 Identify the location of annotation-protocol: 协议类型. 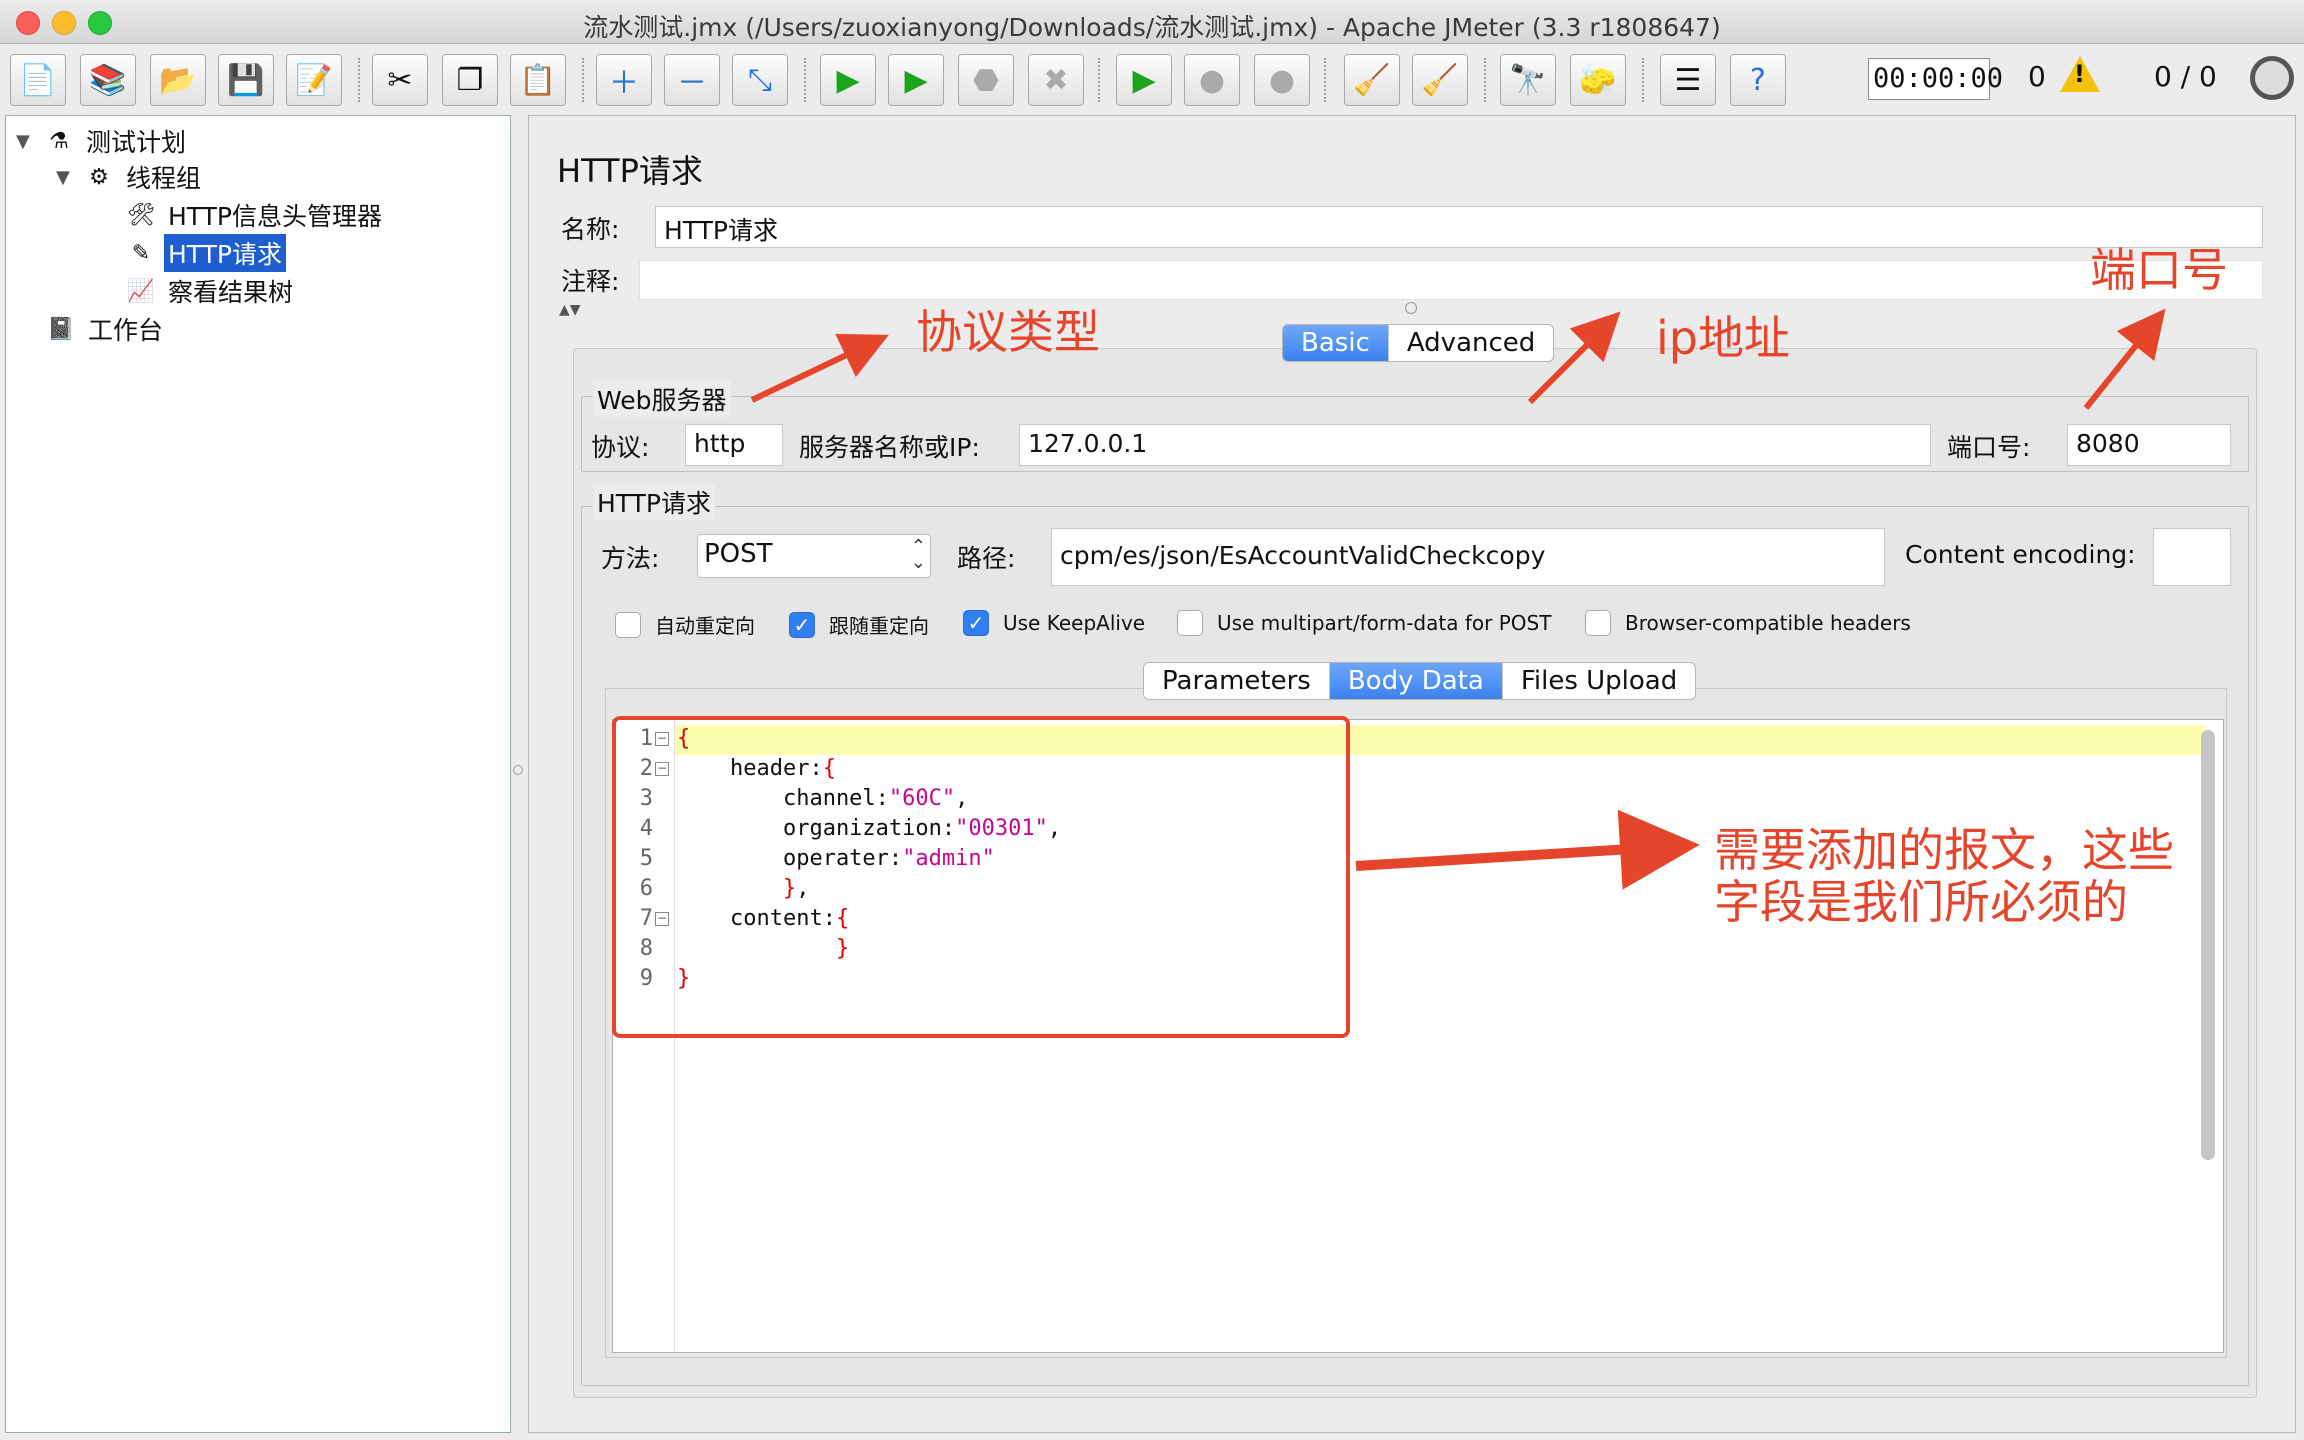
(1008, 332).